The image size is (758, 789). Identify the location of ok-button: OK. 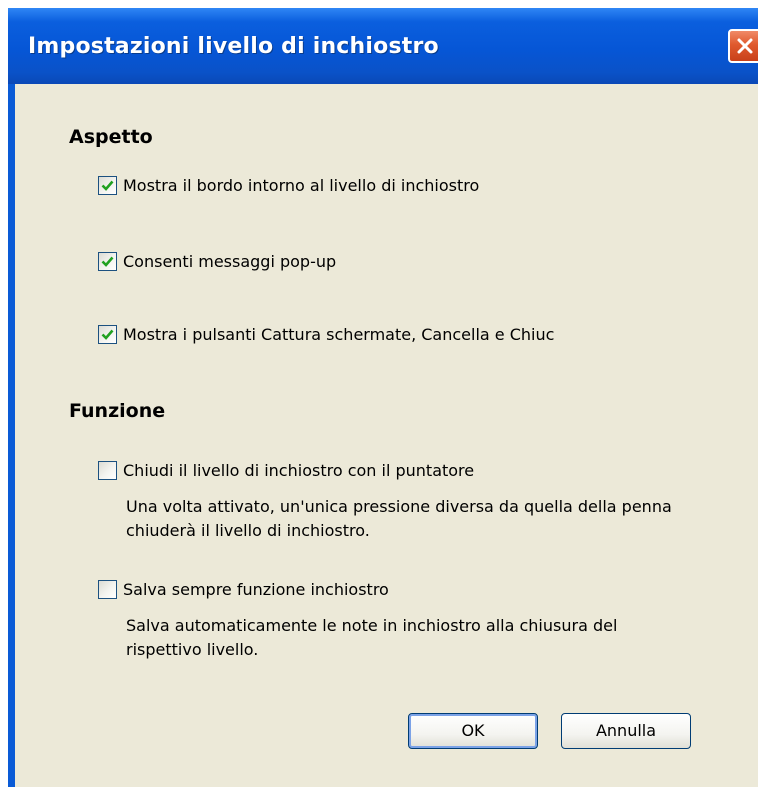
(473, 731).